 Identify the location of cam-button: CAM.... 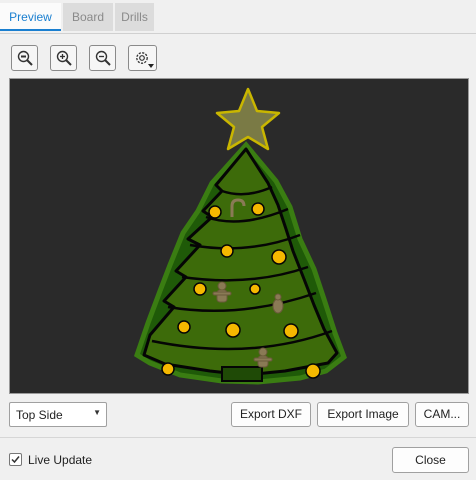
(442, 414).